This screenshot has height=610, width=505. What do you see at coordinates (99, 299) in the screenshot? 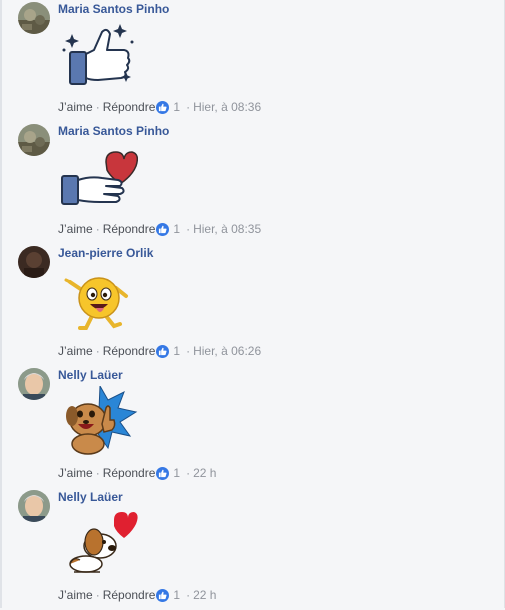
I see `dancing-emoji-icon` at bounding box center [99, 299].